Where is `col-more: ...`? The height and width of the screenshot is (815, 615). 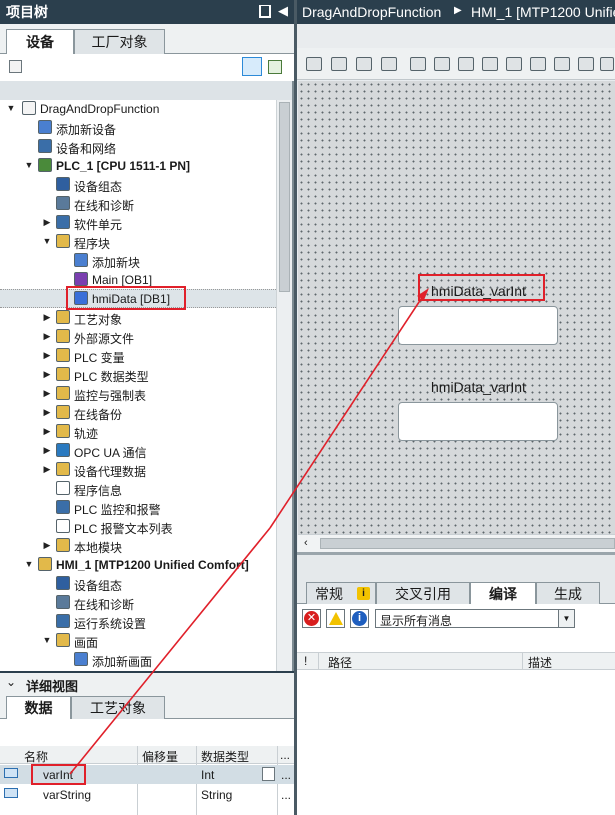
col-more: ... is located at coordinates (285, 755).